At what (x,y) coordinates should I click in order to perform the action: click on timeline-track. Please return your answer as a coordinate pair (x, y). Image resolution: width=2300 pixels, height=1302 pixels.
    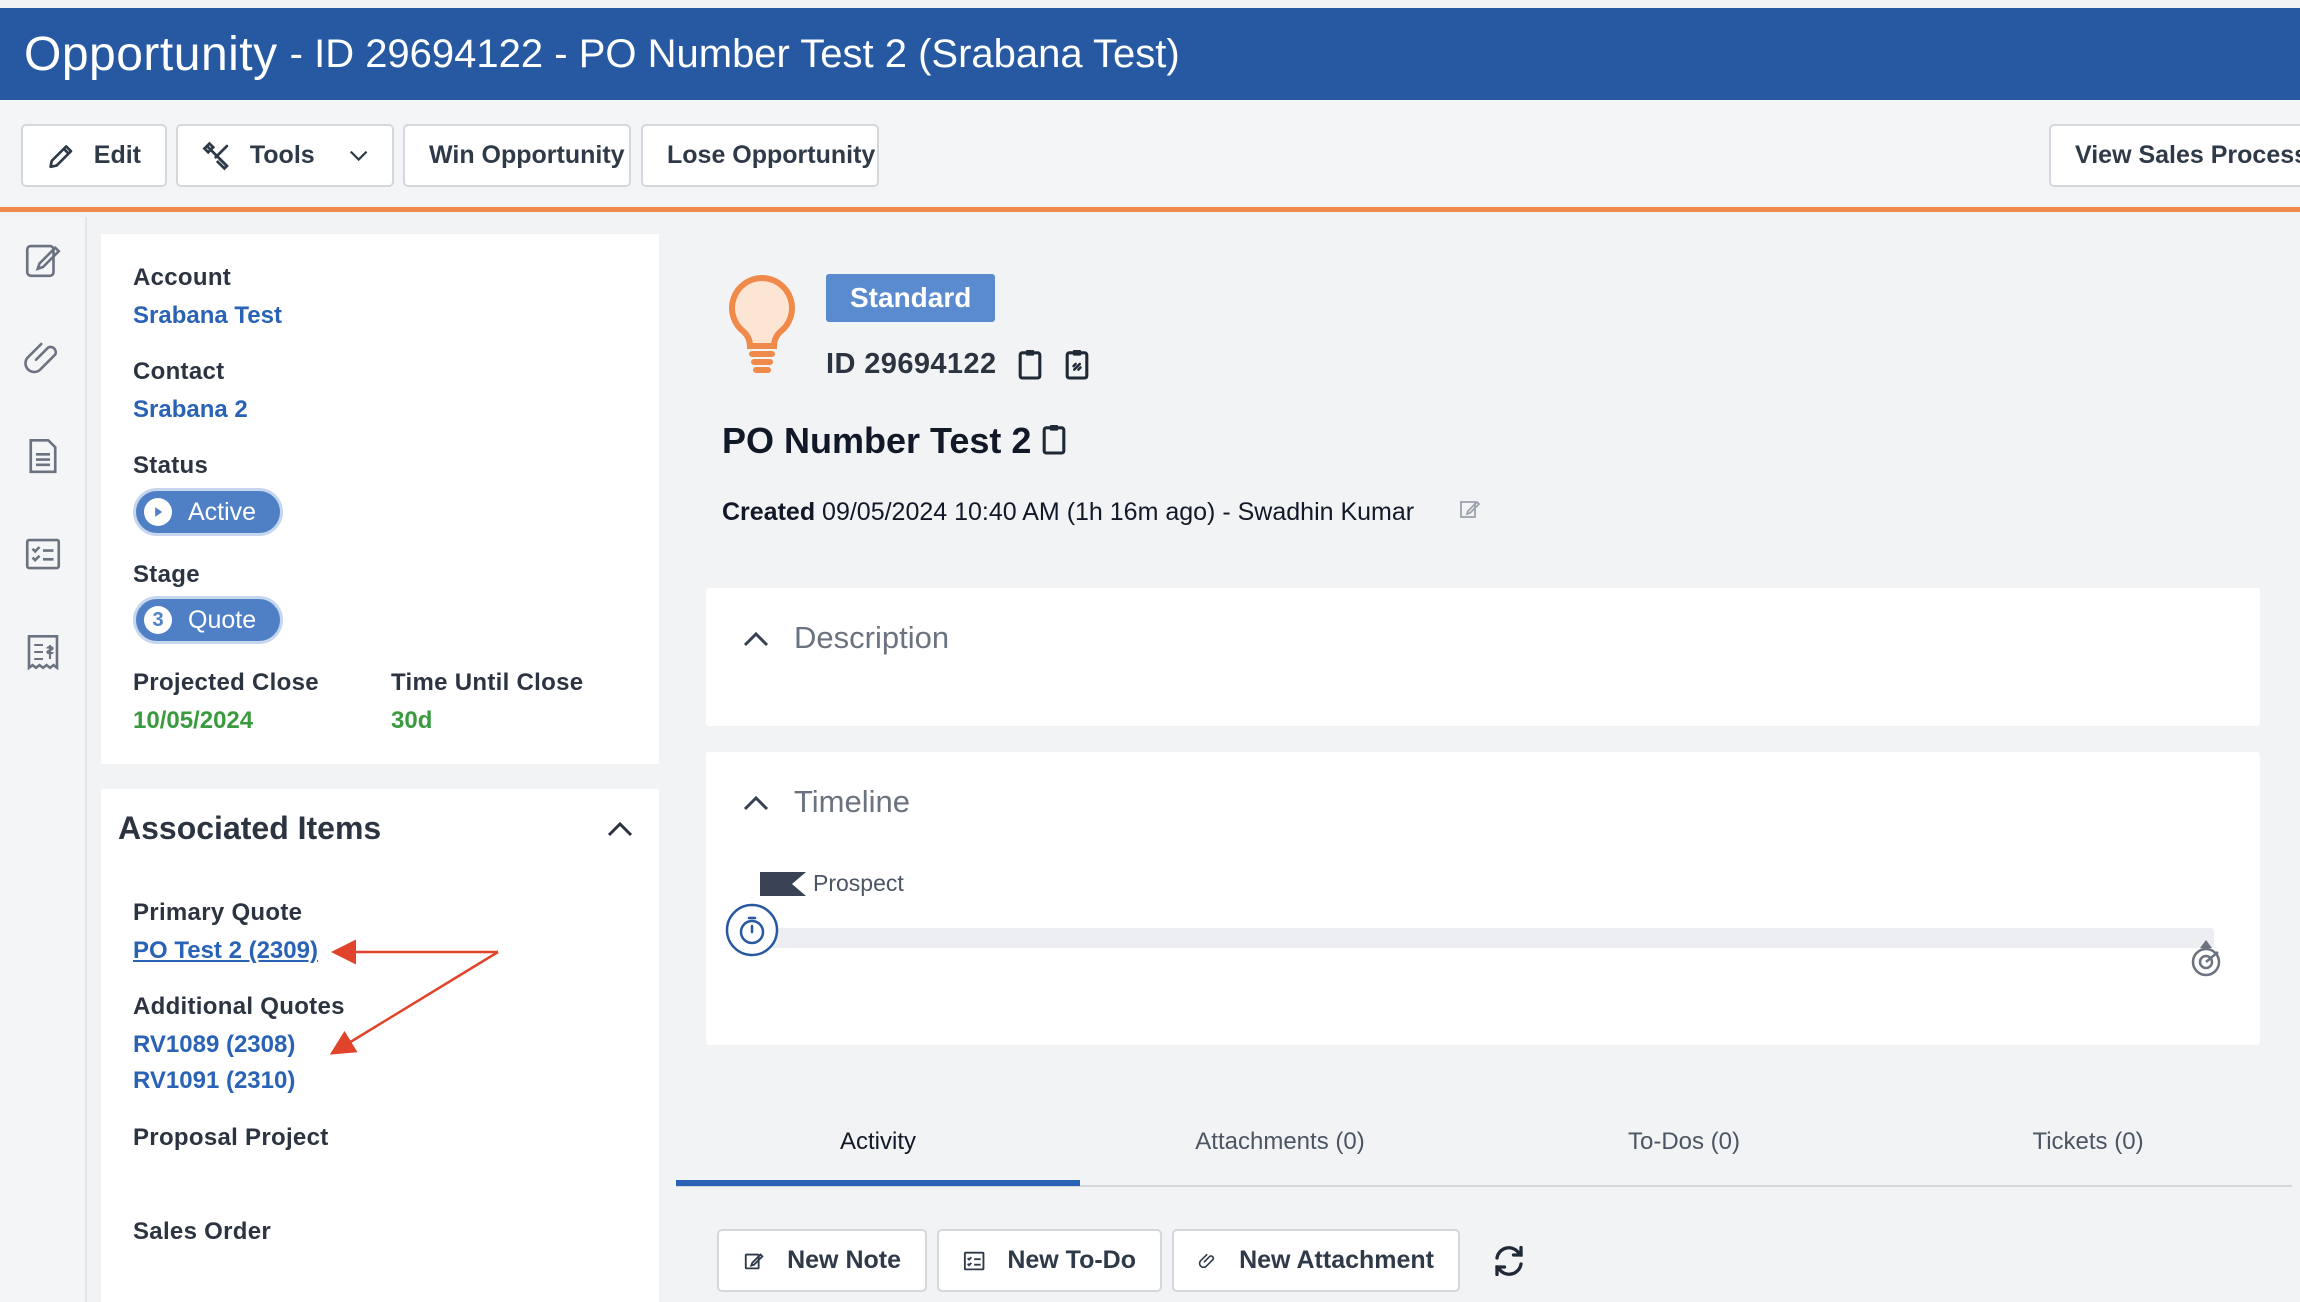
    Looking at the image, I should click on (1485, 938).